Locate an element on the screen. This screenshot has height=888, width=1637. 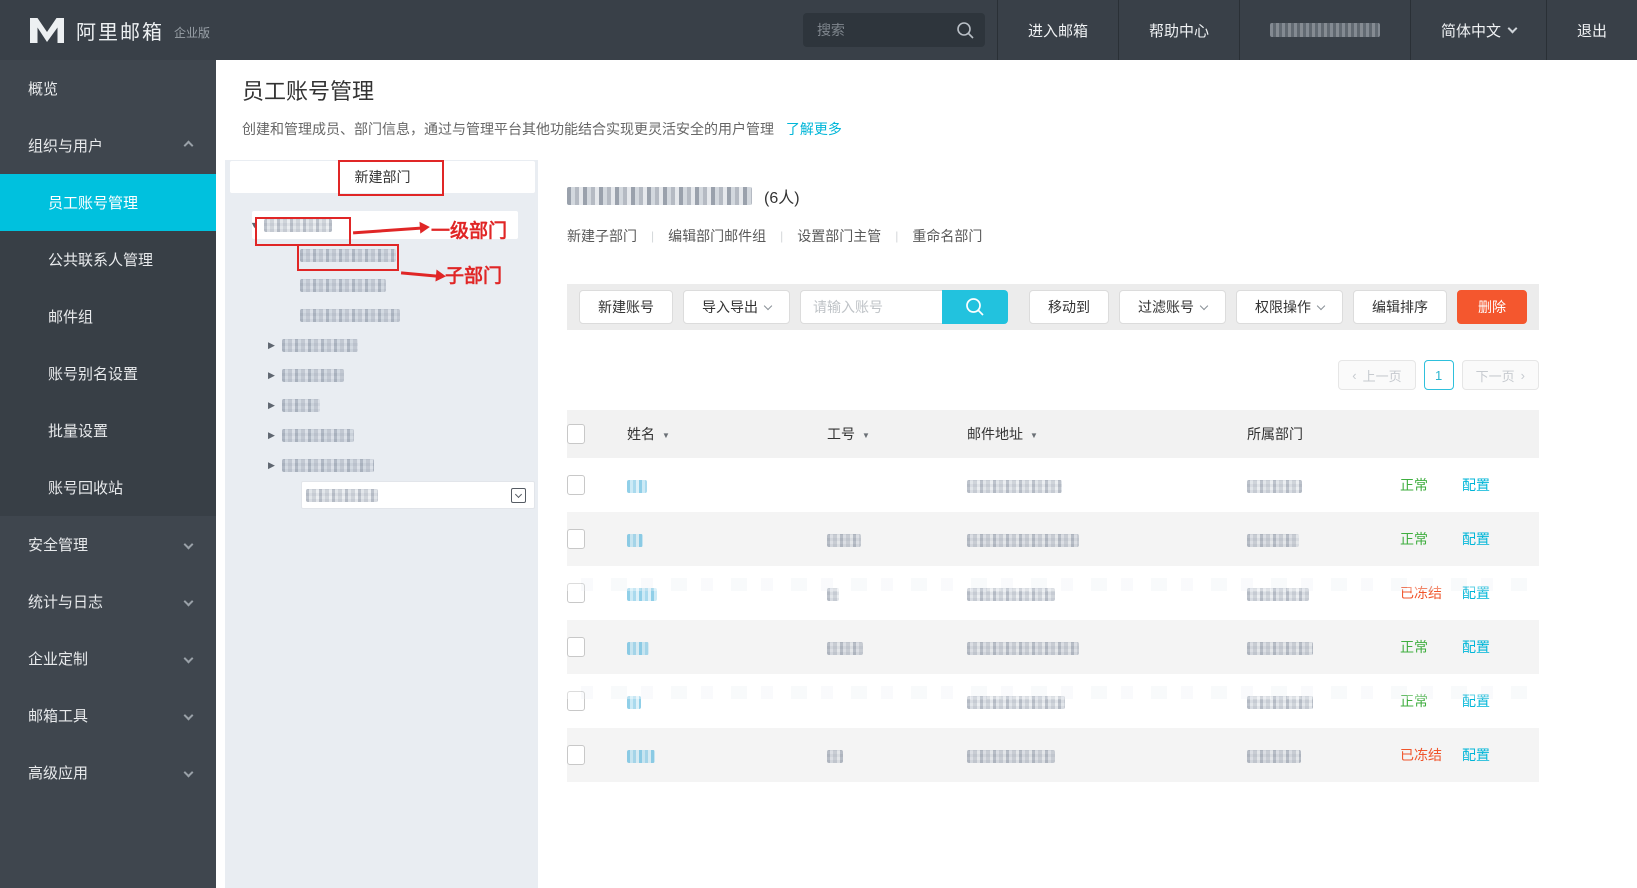
col-header-email: 邮件地址 ▼ is located at coordinates (1107, 434).